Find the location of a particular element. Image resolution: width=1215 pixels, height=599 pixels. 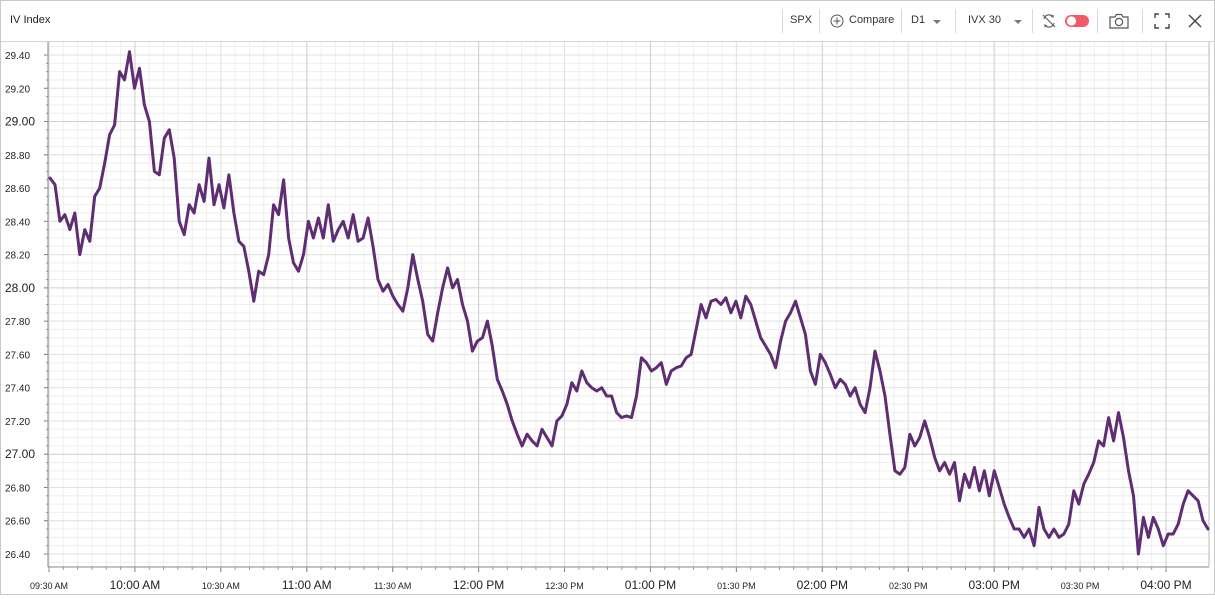

panel-title: IV Index is located at coordinates (30, 20).